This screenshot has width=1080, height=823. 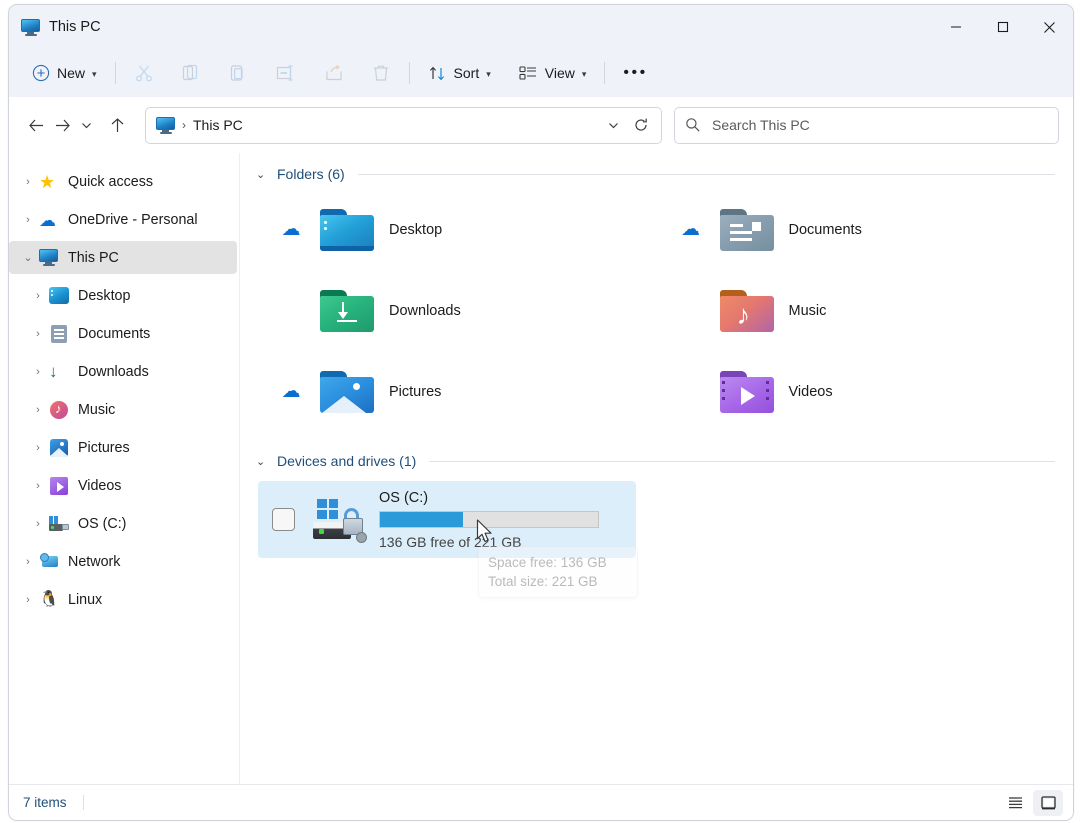 I want to click on sidebar-item-downloads: › ↓ Downloads, so click(x=123, y=371).